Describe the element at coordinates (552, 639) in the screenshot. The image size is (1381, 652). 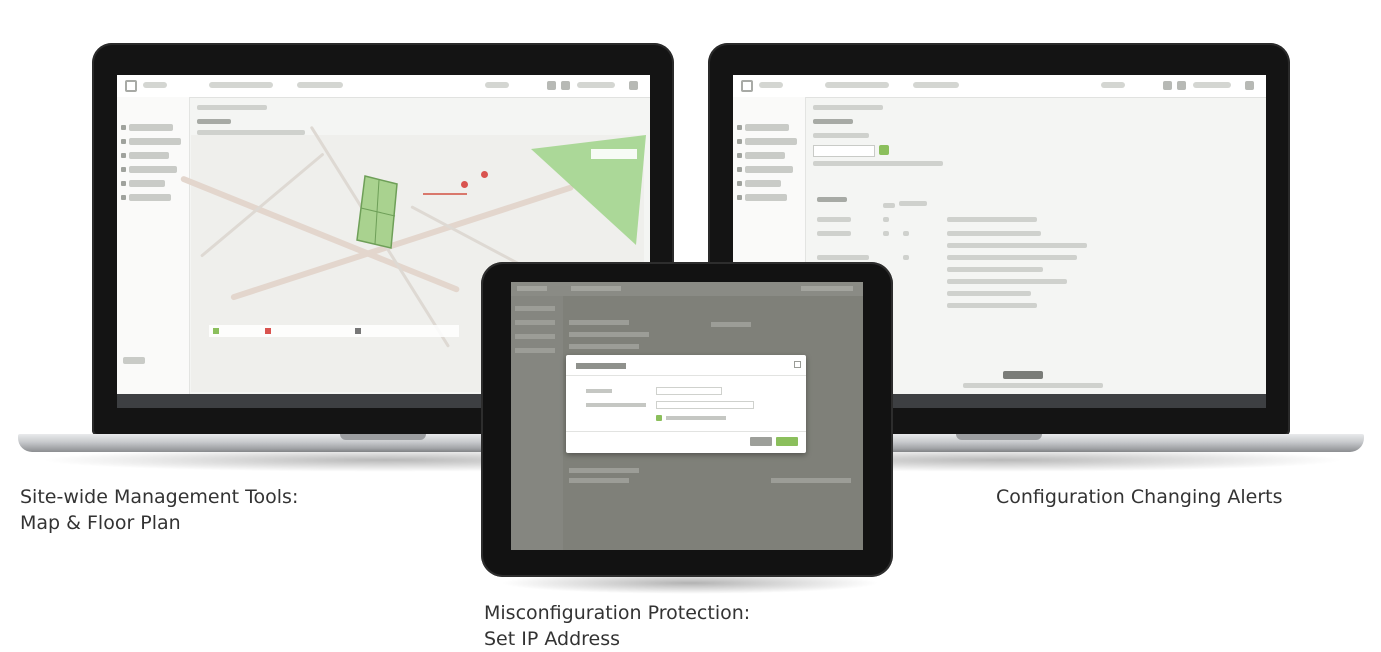
I see `caption-center-line2: Set IP Address` at that location.